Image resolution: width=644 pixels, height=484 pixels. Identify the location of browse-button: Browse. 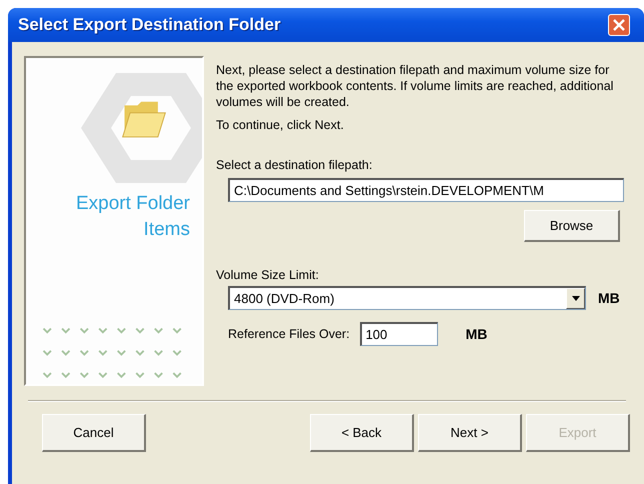
(572, 226).